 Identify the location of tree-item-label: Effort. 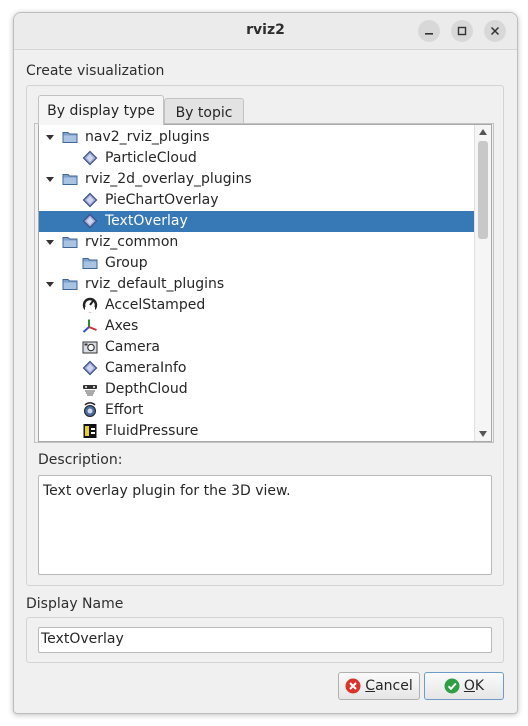
(124, 410).